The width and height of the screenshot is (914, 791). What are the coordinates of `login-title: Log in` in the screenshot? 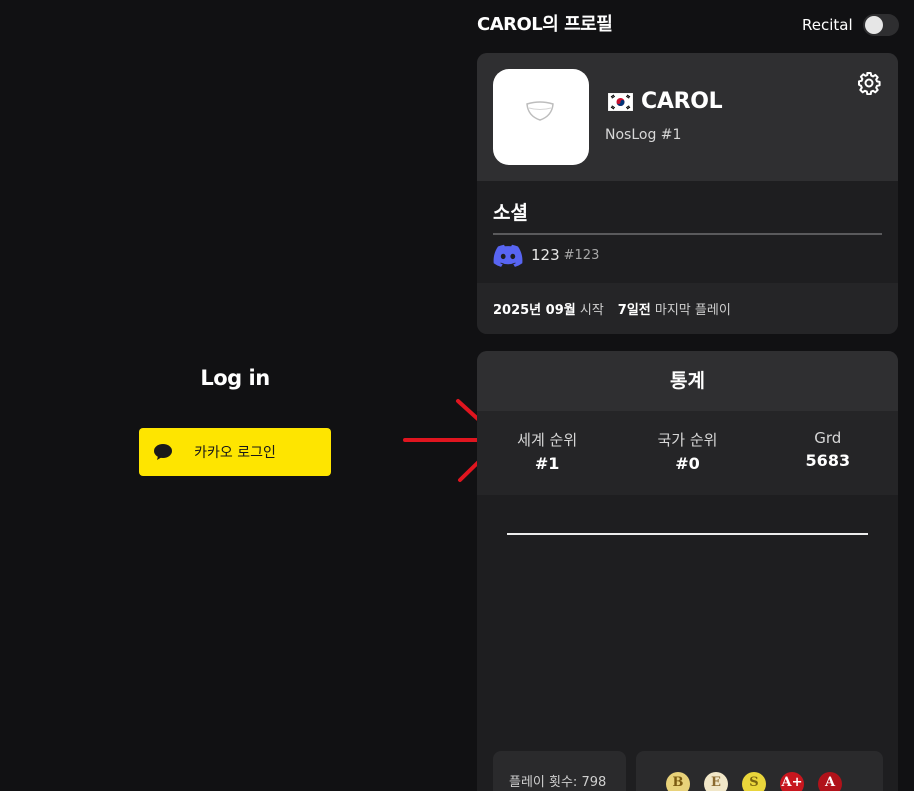 It's located at (235, 378).